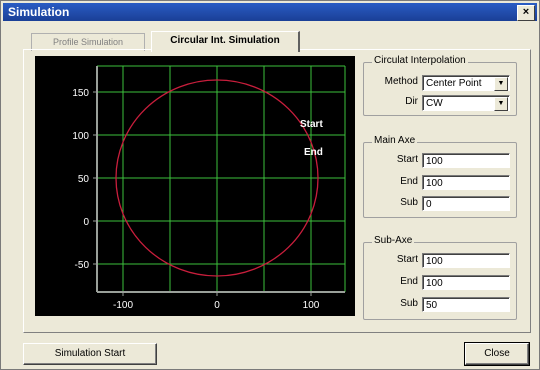 This screenshot has height=370, width=540. I want to click on y-tick-label: 0, so click(86, 222).